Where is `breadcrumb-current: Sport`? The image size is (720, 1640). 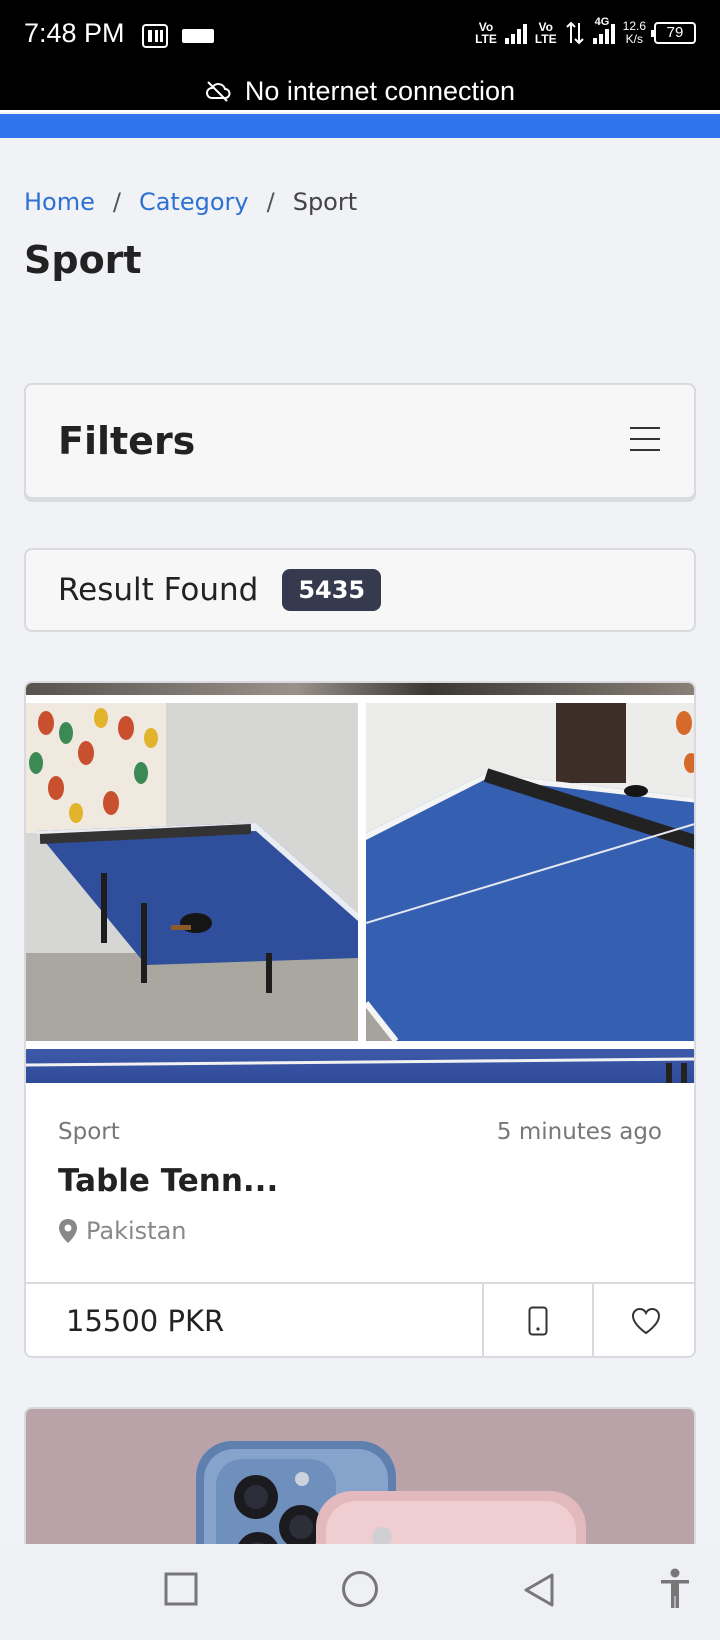 breadcrumb-current: Sport is located at coordinates (325, 202).